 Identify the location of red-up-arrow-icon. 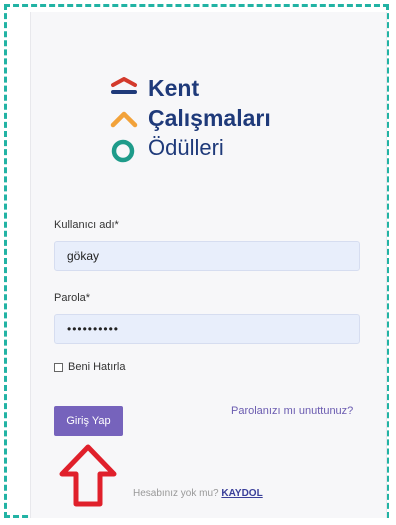
(88, 475).